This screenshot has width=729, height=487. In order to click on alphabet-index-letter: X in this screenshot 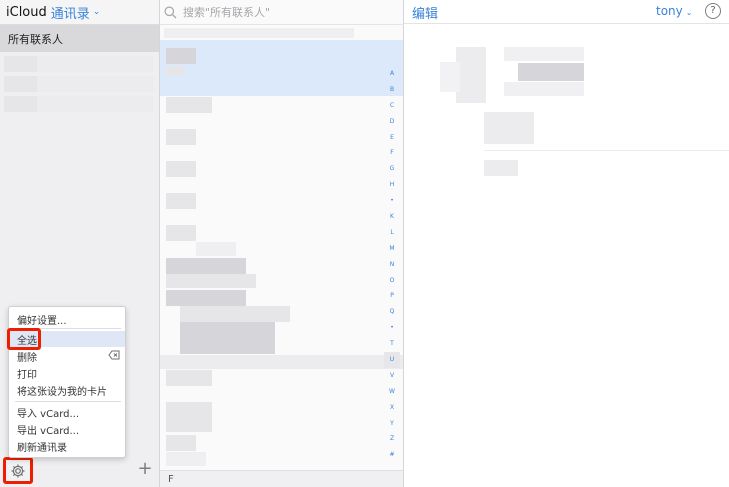, I will do `click(392, 408)`.